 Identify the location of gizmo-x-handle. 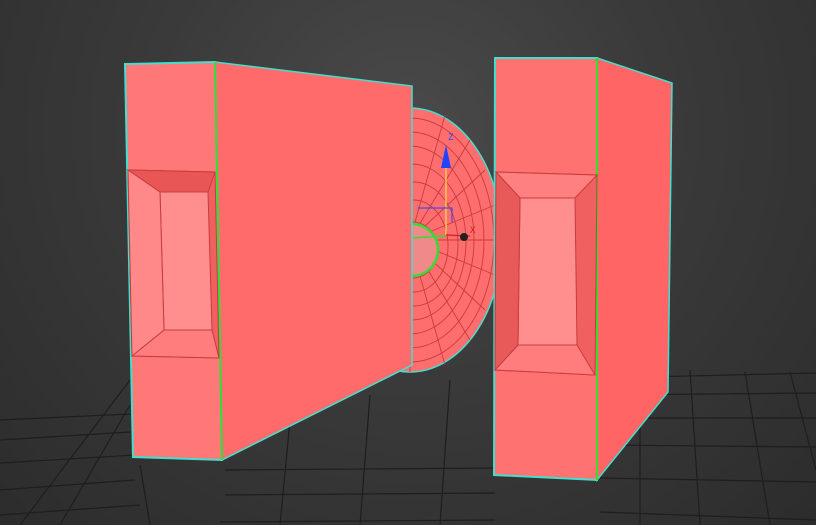
(464, 237).